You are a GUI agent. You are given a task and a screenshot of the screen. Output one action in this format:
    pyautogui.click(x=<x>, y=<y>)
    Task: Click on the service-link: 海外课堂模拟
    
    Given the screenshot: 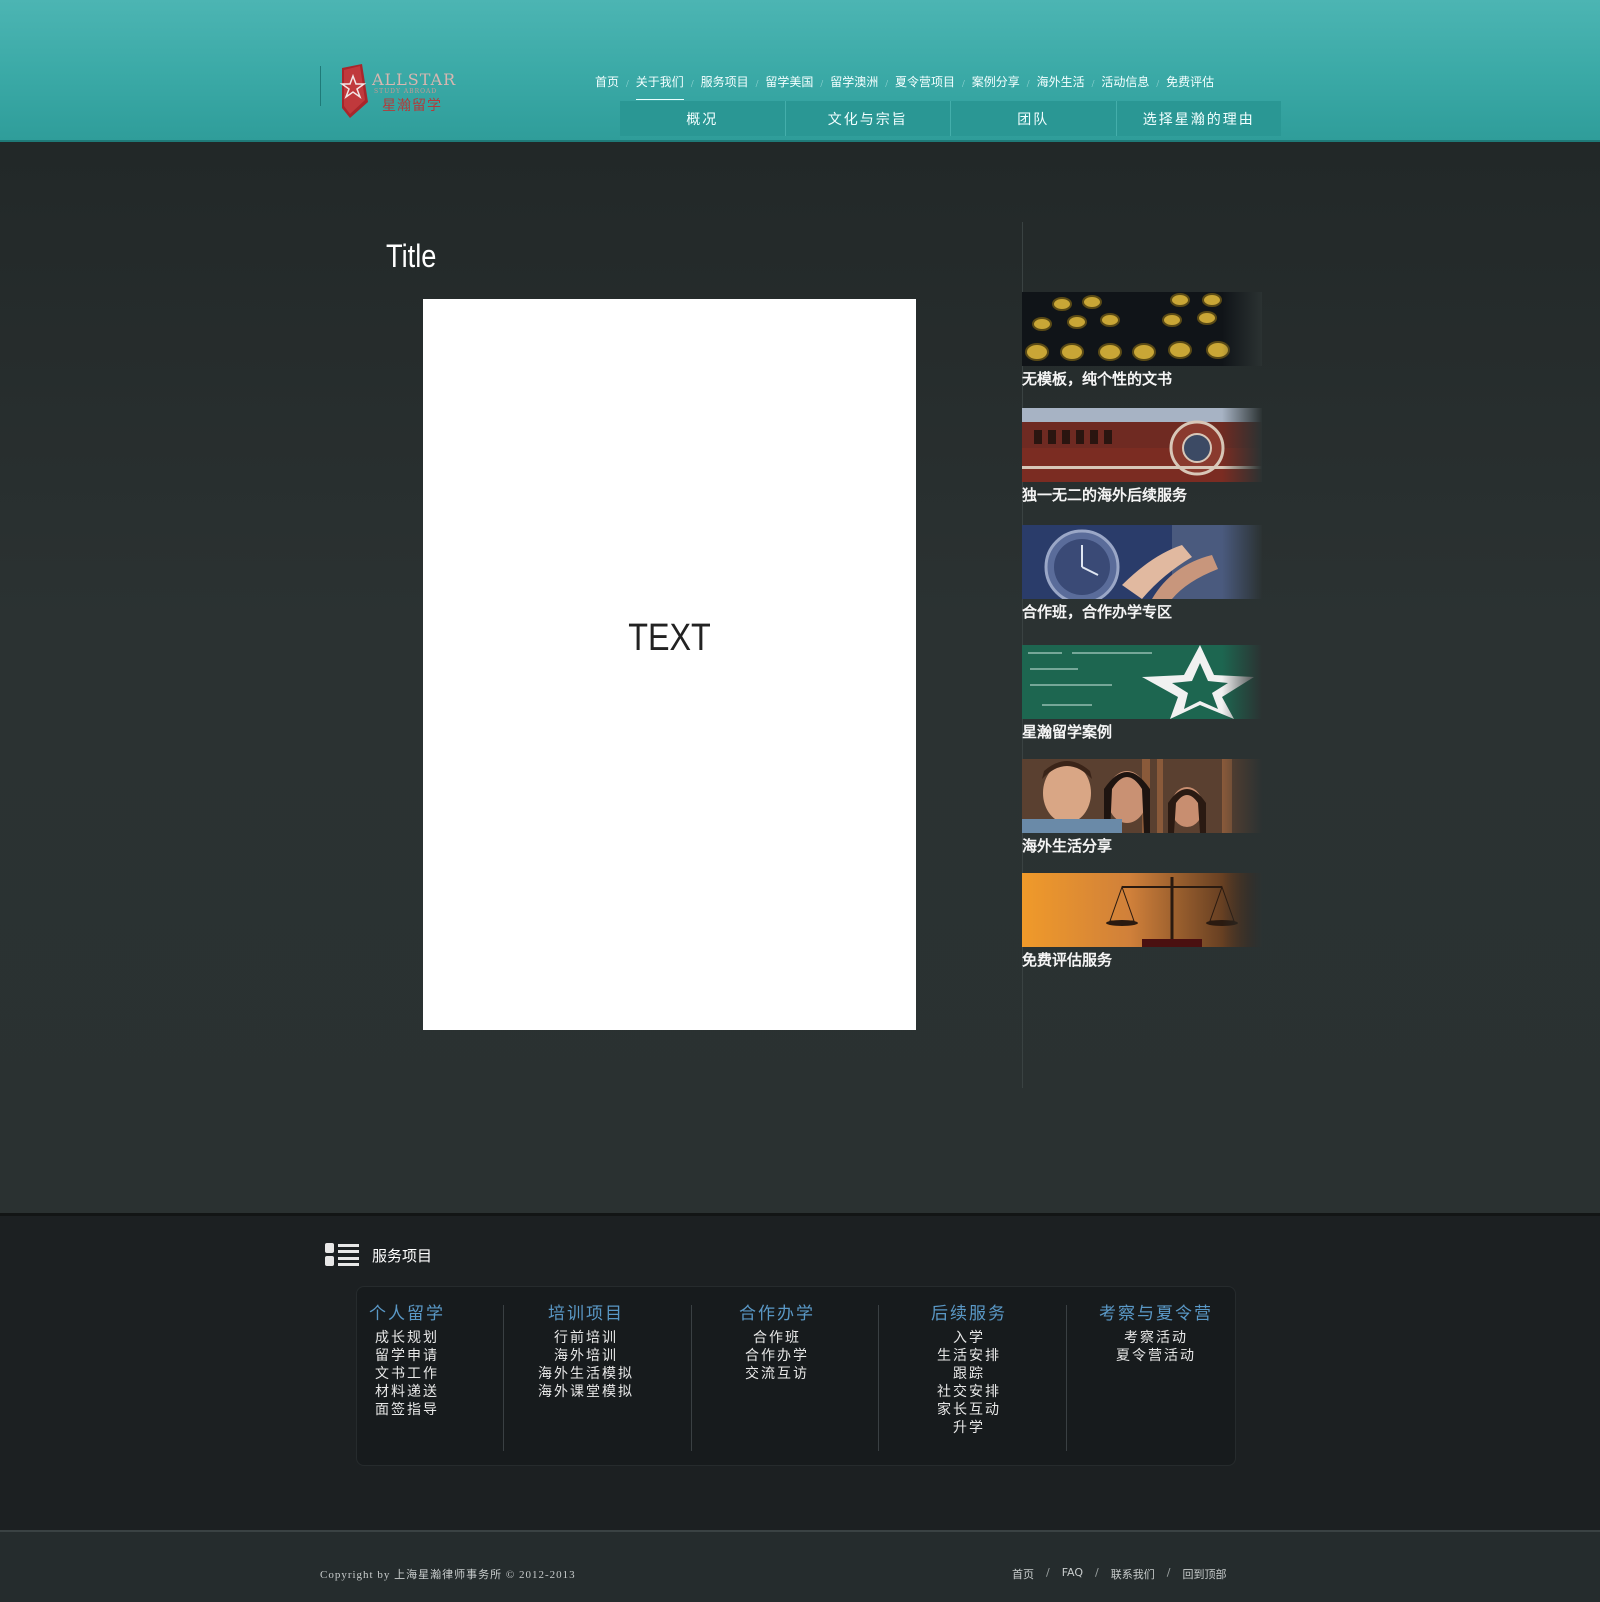 What is the action you would take?
    pyautogui.click(x=586, y=1392)
    